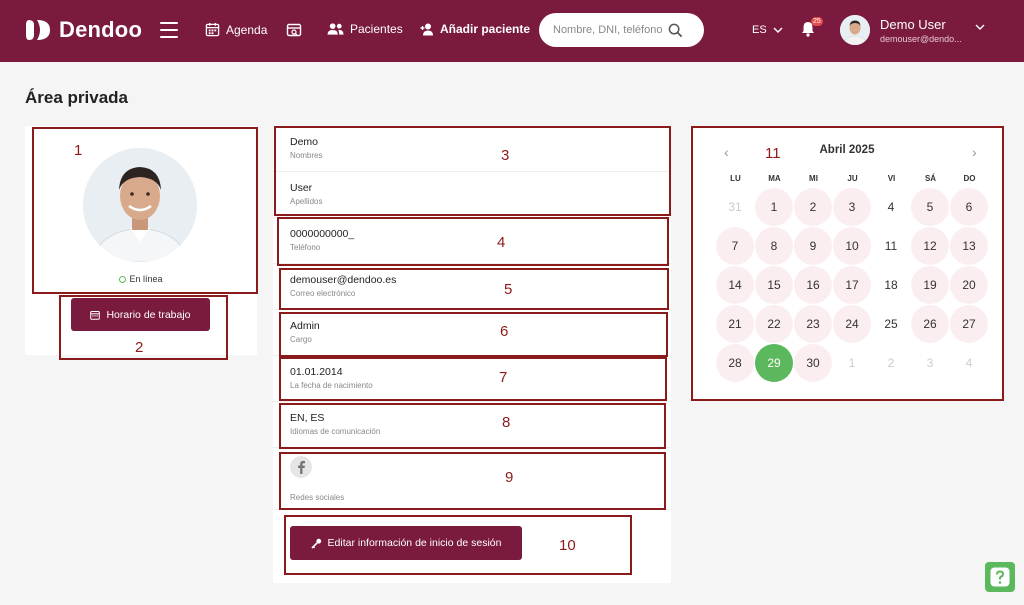 Image resolution: width=1024 pixels, height=605 pixels. What do you see at coordinates (930, 324) in the screenshot?
I see `calendar-day: 26` at bounding box center [930, 324].